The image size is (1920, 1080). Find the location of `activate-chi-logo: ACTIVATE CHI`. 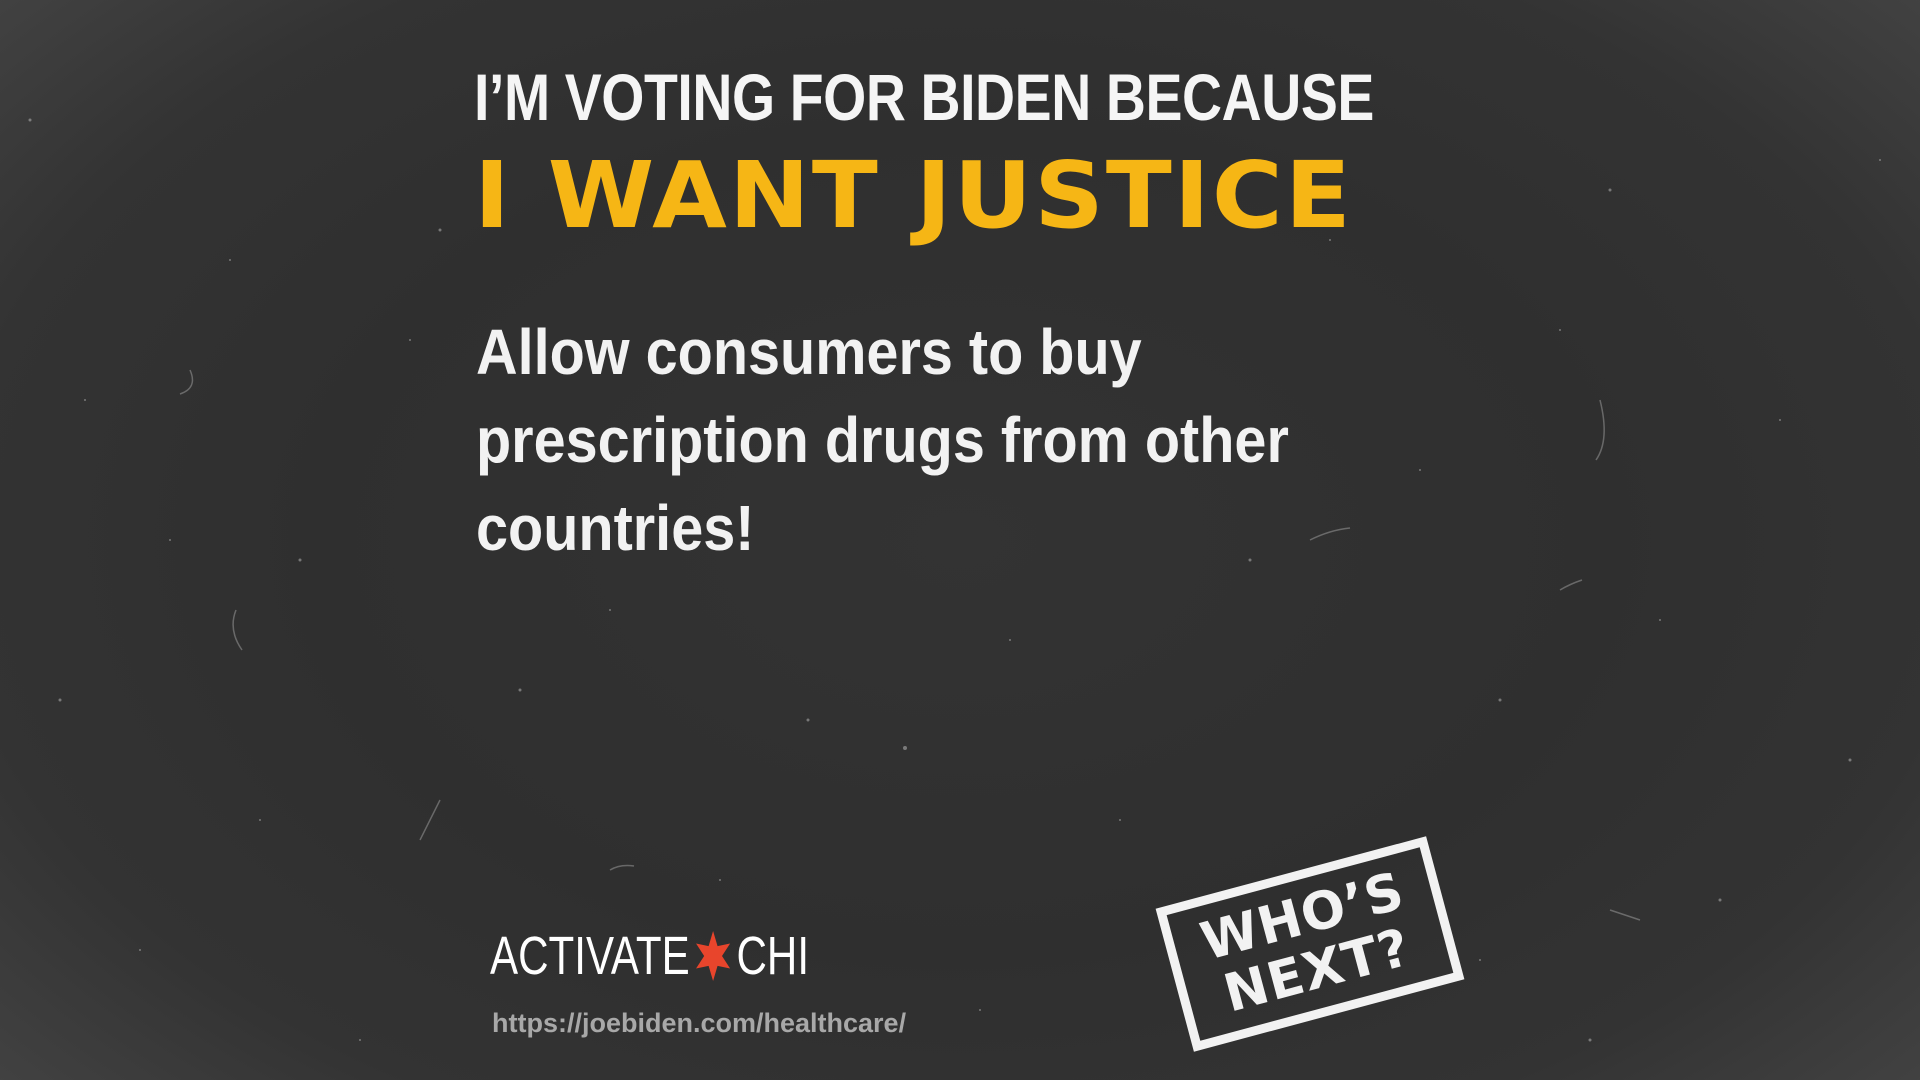

activate-chi-logo: ACTIVATE CHI is located at coordinates (649, 956).